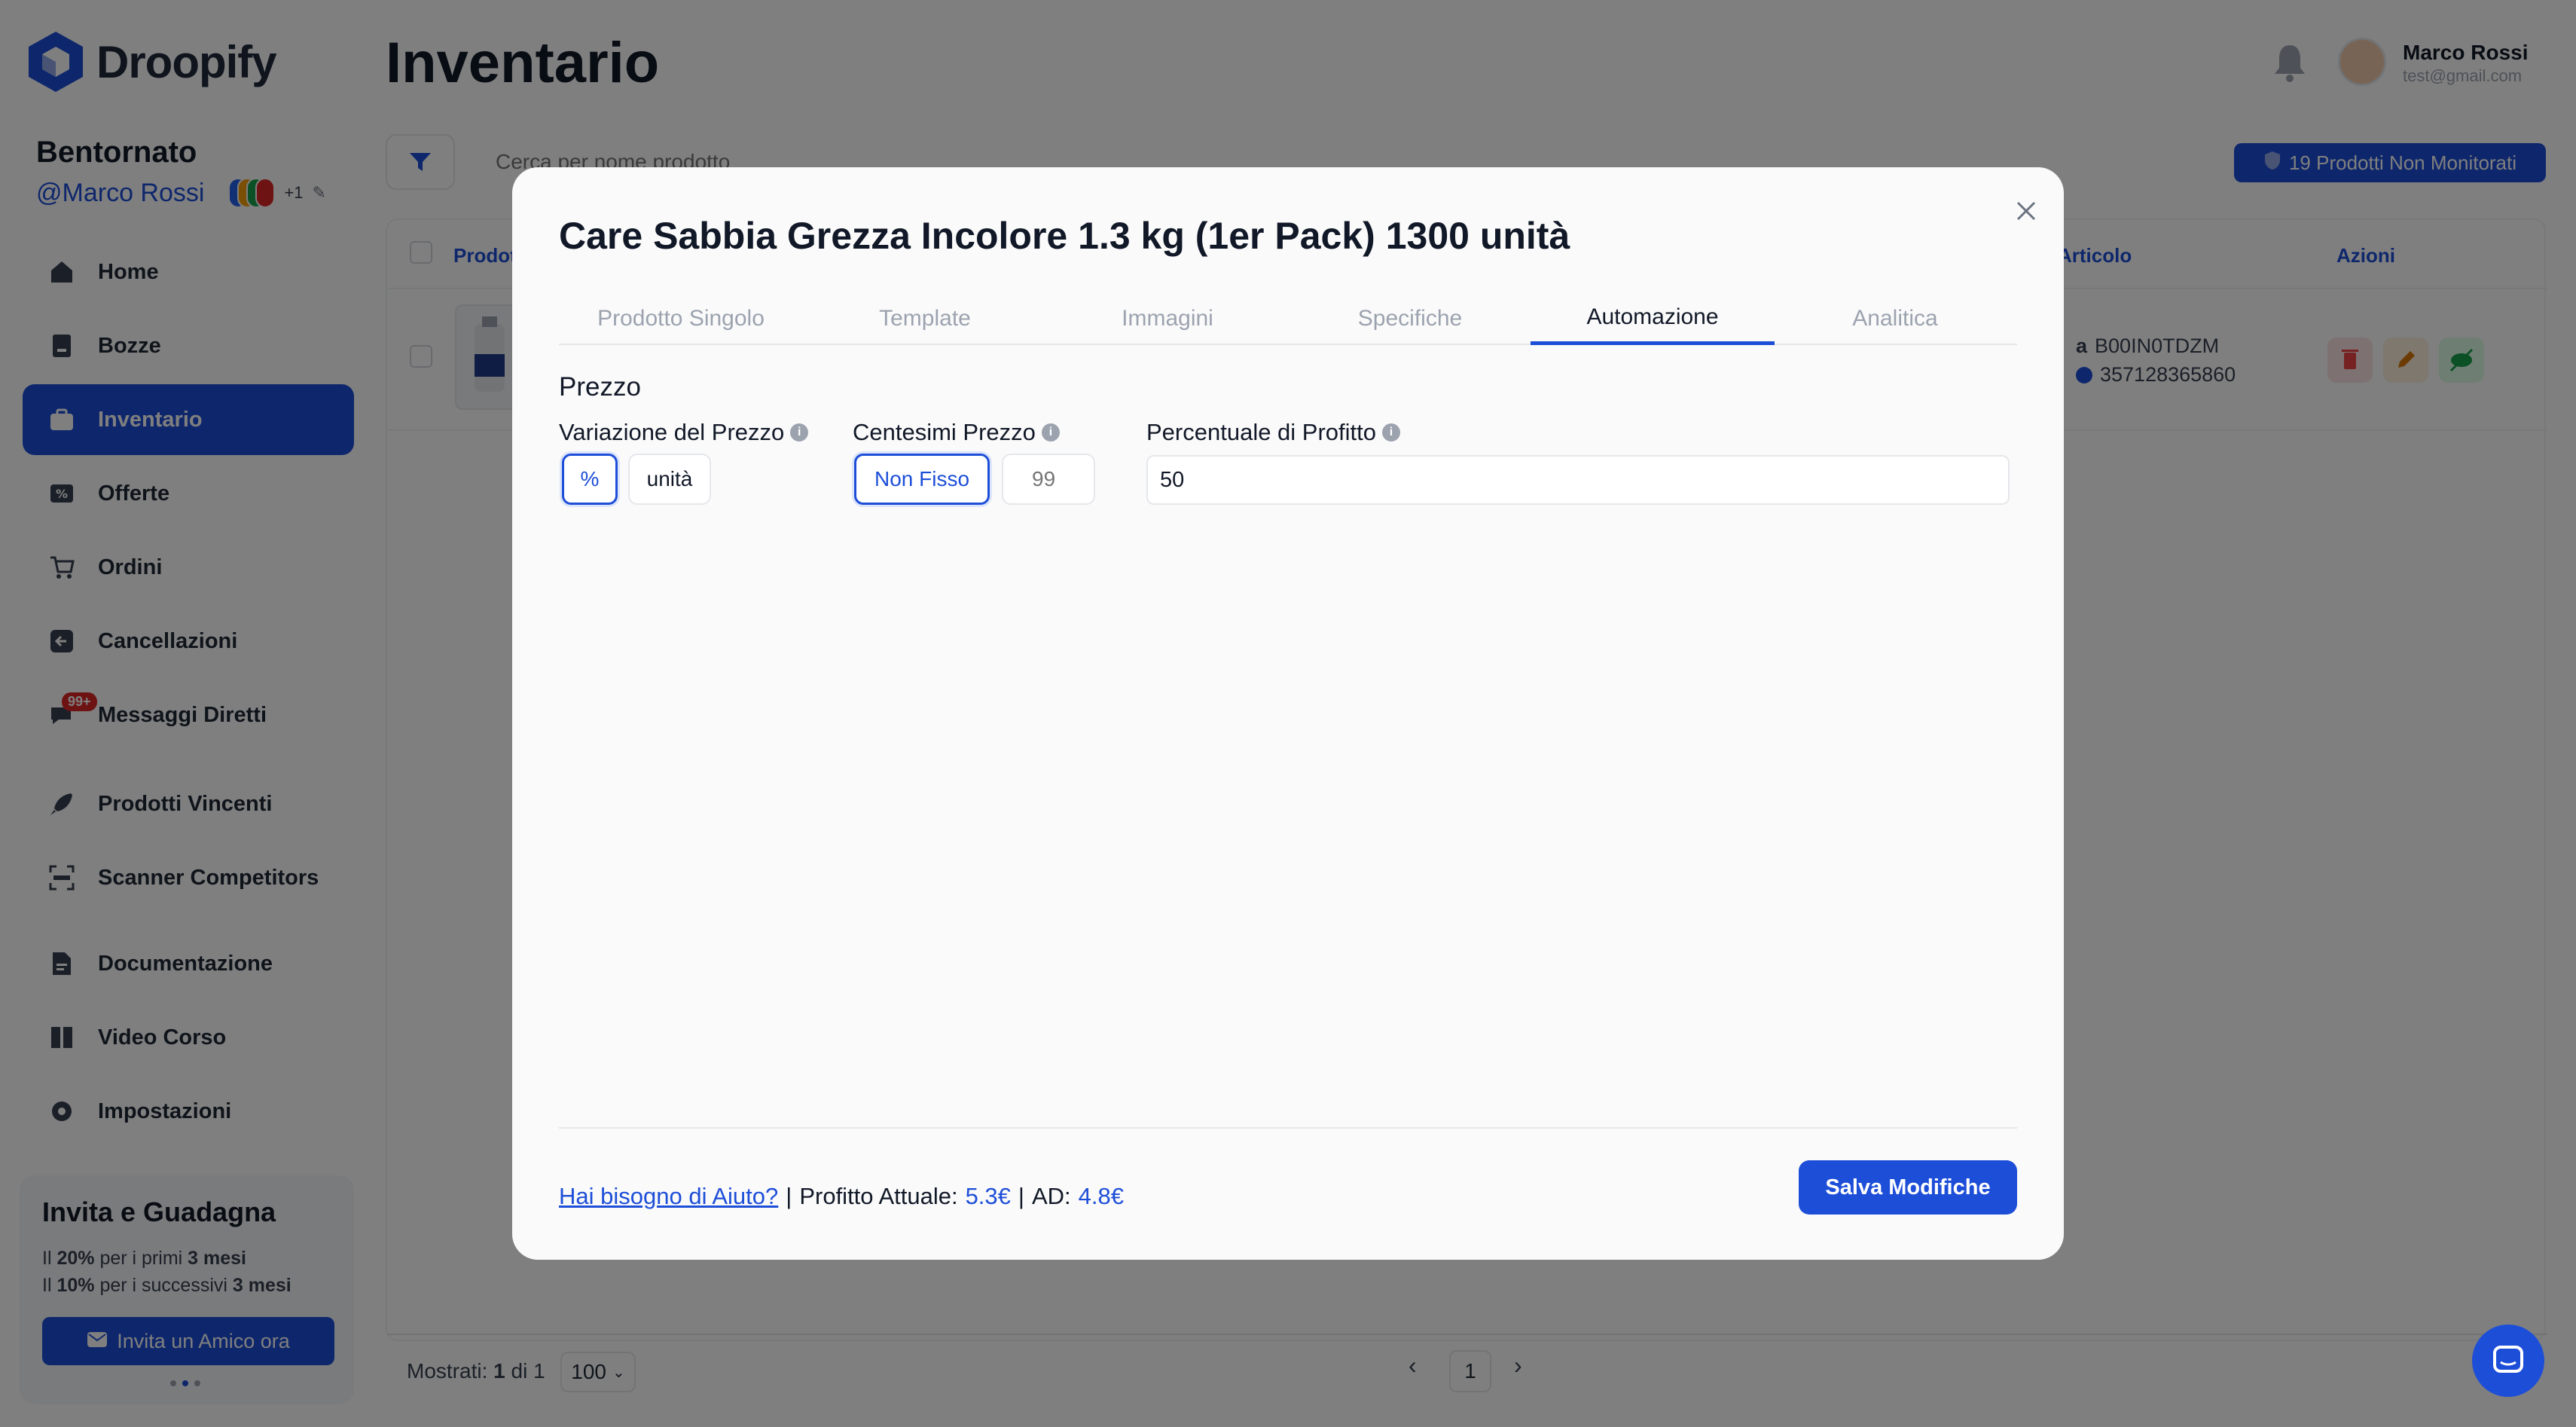 The image size is (2576, 1427). I want to click on price-variation-unit-option: unità, so click(670, 479).